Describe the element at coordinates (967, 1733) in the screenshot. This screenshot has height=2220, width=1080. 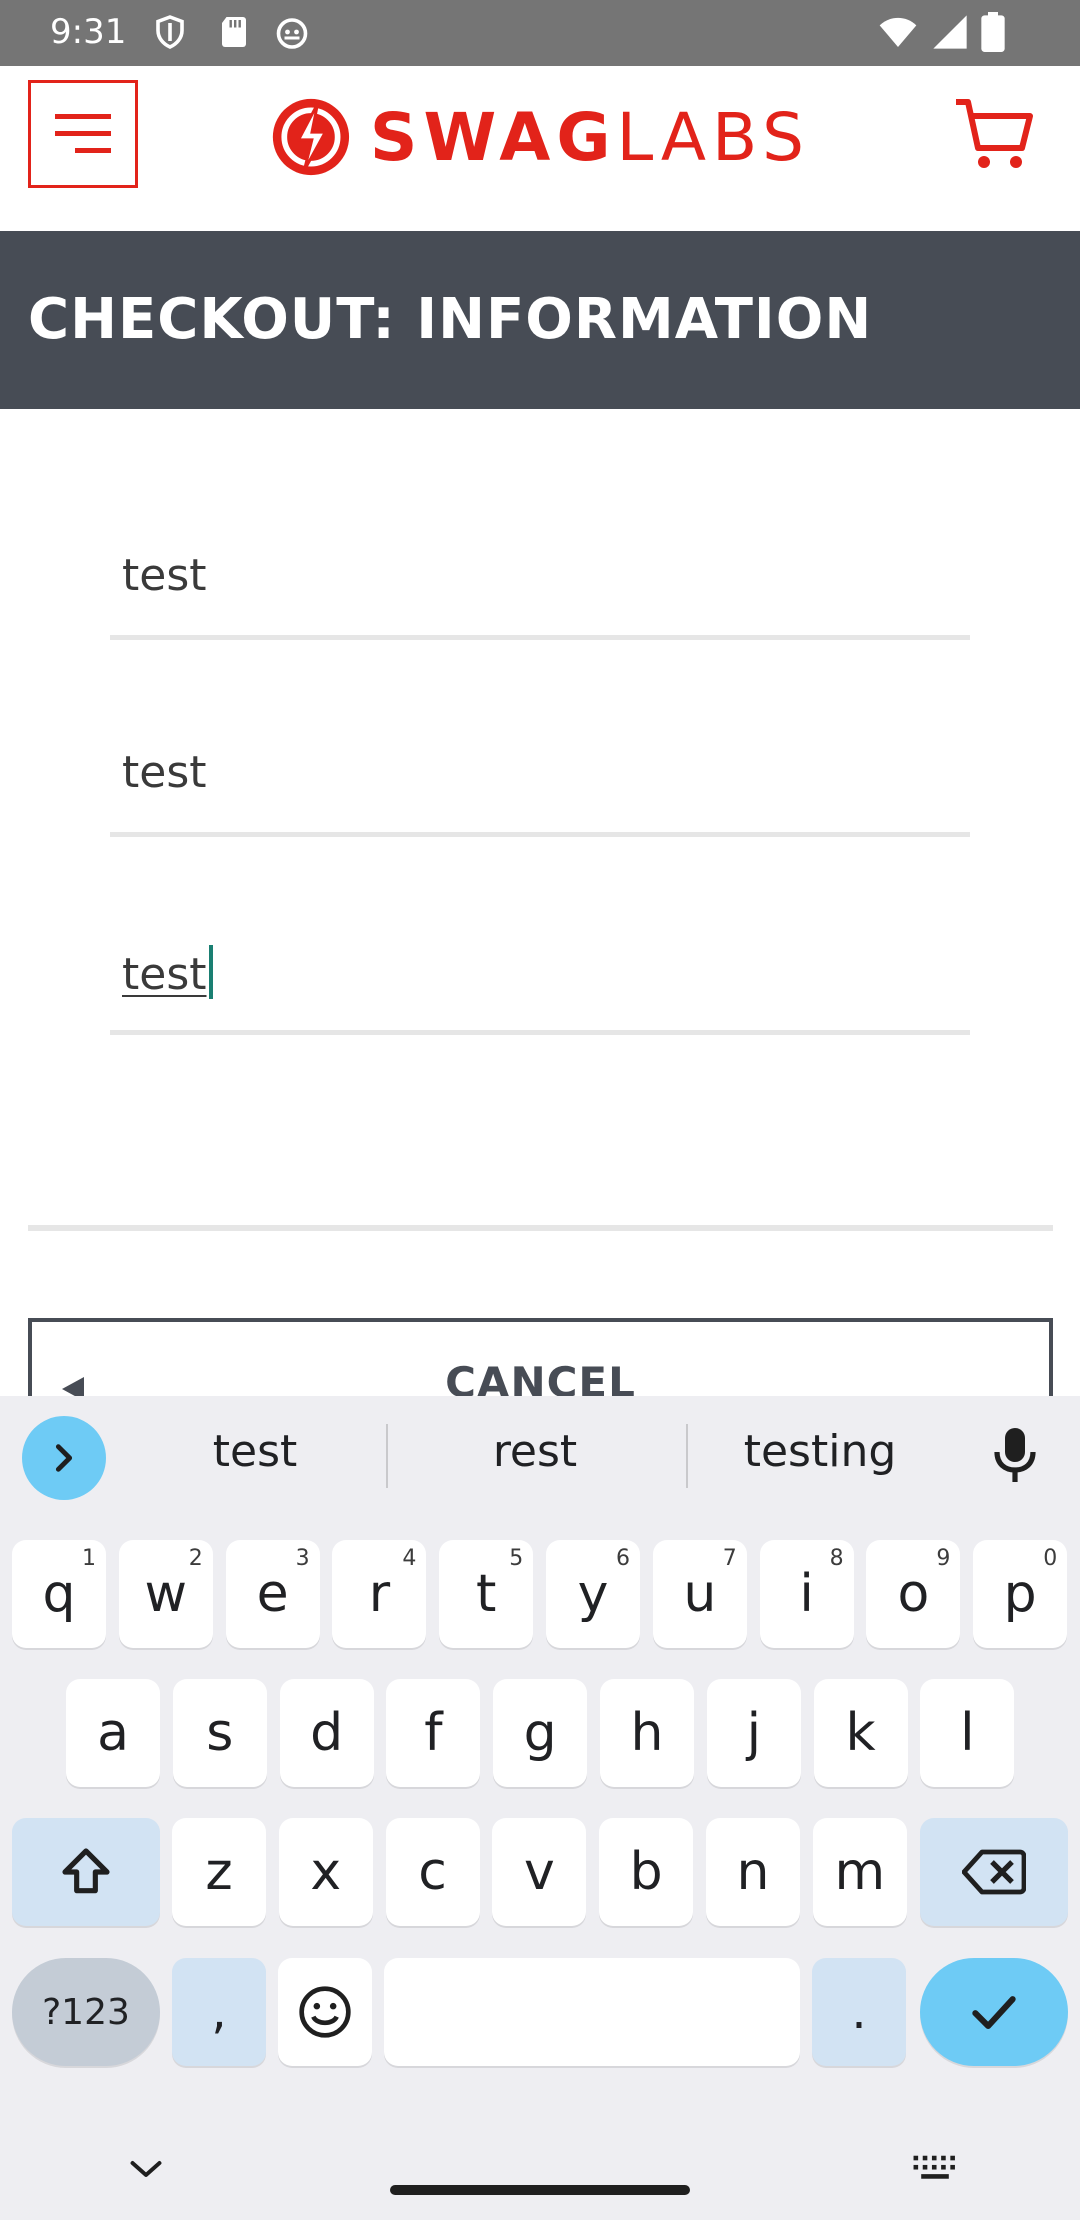
I see `key-l: l` at that location.